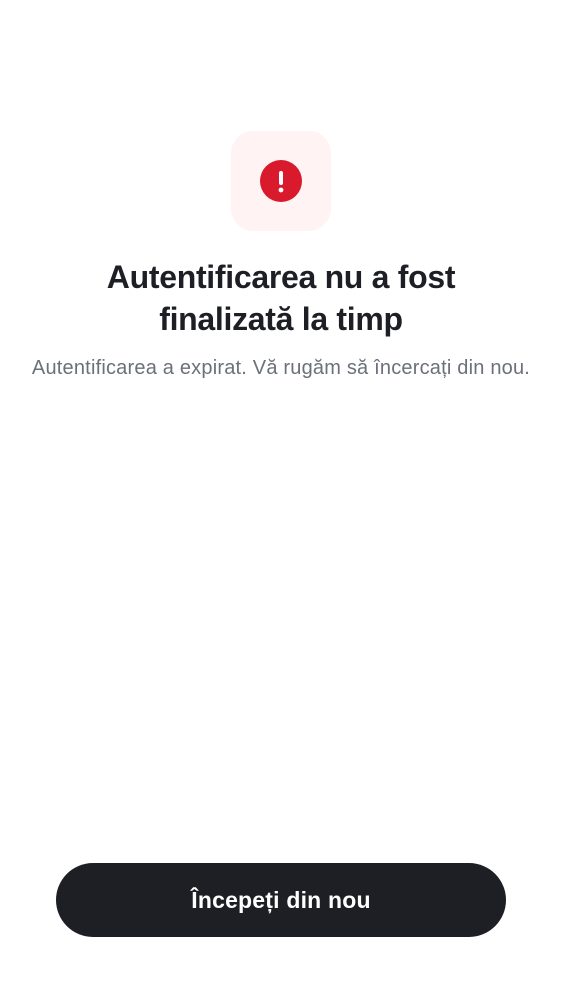 This screenshot has height=1000, width=562. I want to click on restart-button: Începeți din nou, so click(281, 900).